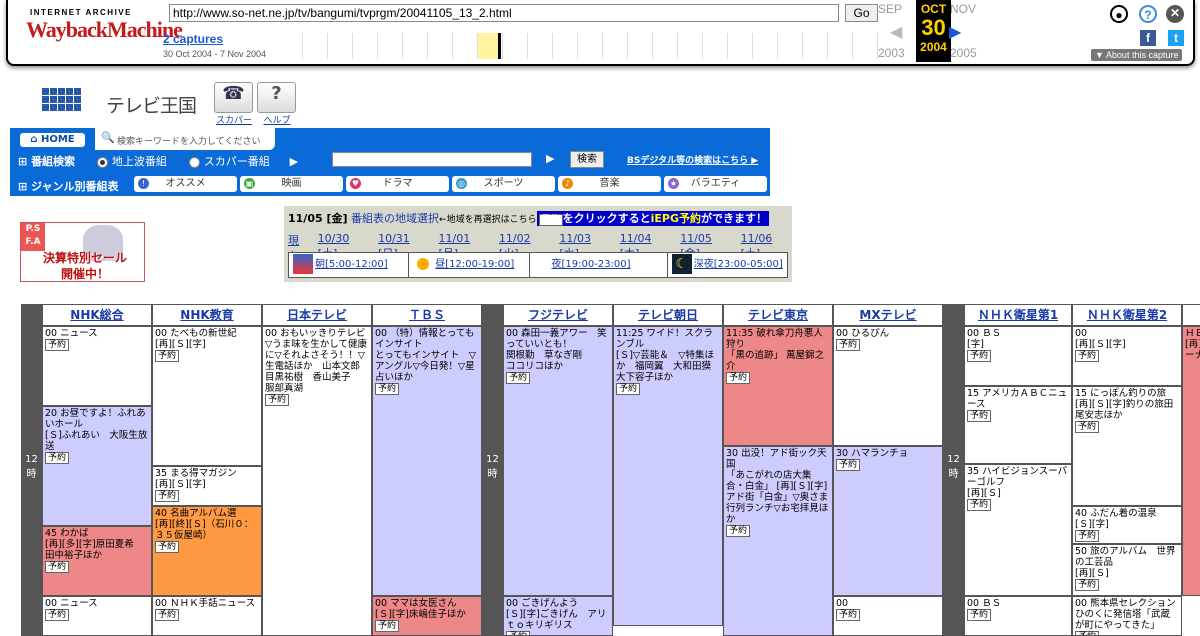 The image size is (1200, 636). I want to click on program-cell: 00 ＢＳ [字] 予約, so click(1018, 356).